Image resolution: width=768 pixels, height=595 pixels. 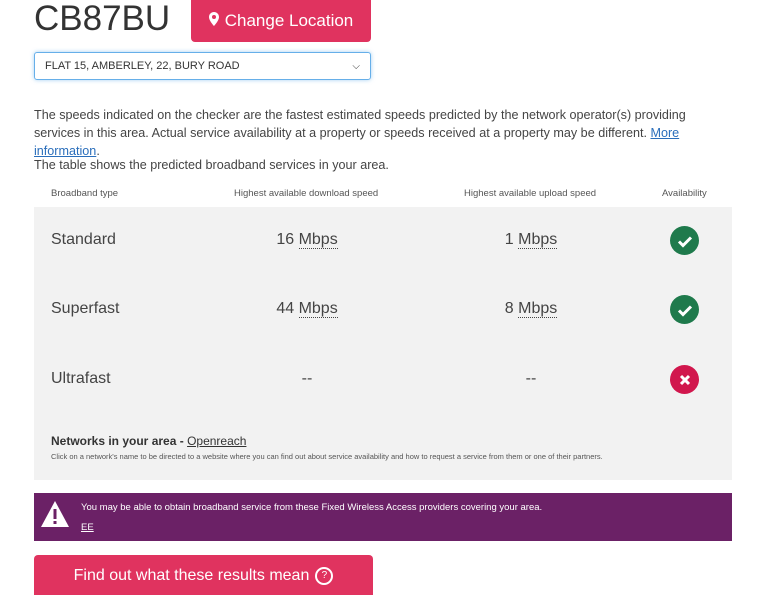 I want to click on download-speed: --, so click(x=307, y=378).